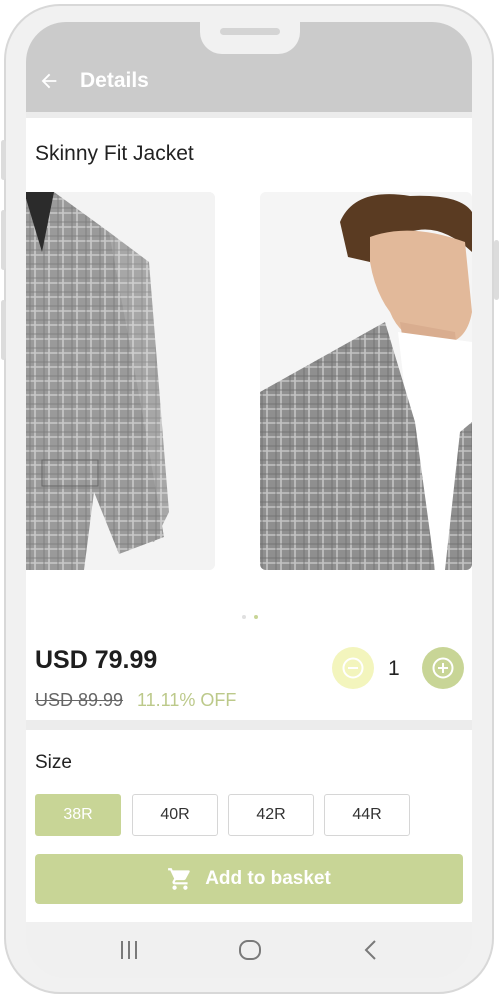 This screenshot has width=500, height=1000. What do you see at coordinates (250, 38) in the screenshot?
I see `notch` at bounding box center [250, 38].